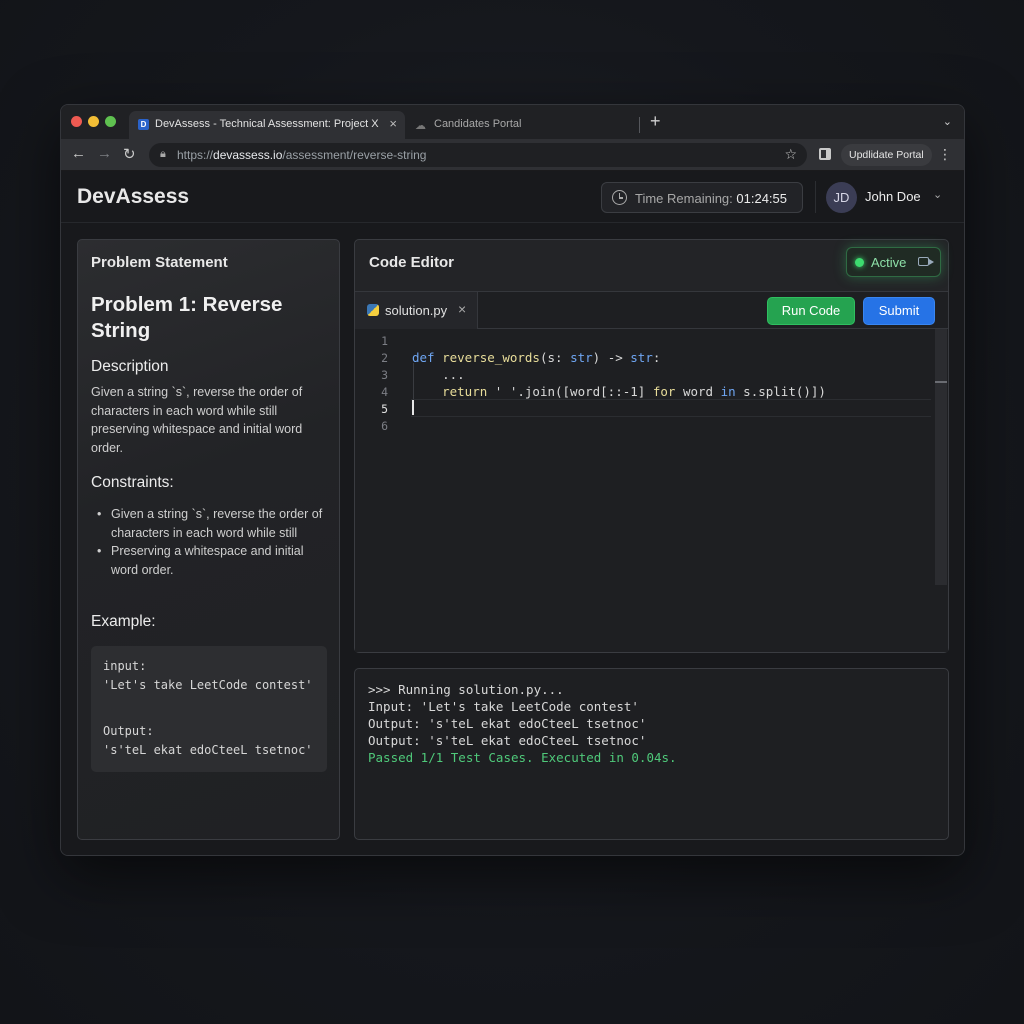  Describe the element at coordinates (639, 125) in the screenshot. I see `tab-separator` at that location.